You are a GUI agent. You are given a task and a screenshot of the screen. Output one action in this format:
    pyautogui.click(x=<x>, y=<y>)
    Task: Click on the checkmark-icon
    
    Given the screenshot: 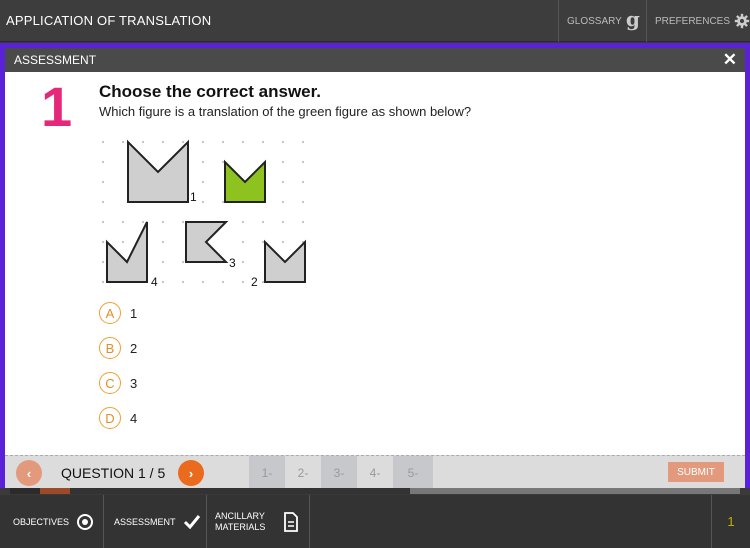 What is the action you would take?
    pyautogui.click(x=191, y=521)
    